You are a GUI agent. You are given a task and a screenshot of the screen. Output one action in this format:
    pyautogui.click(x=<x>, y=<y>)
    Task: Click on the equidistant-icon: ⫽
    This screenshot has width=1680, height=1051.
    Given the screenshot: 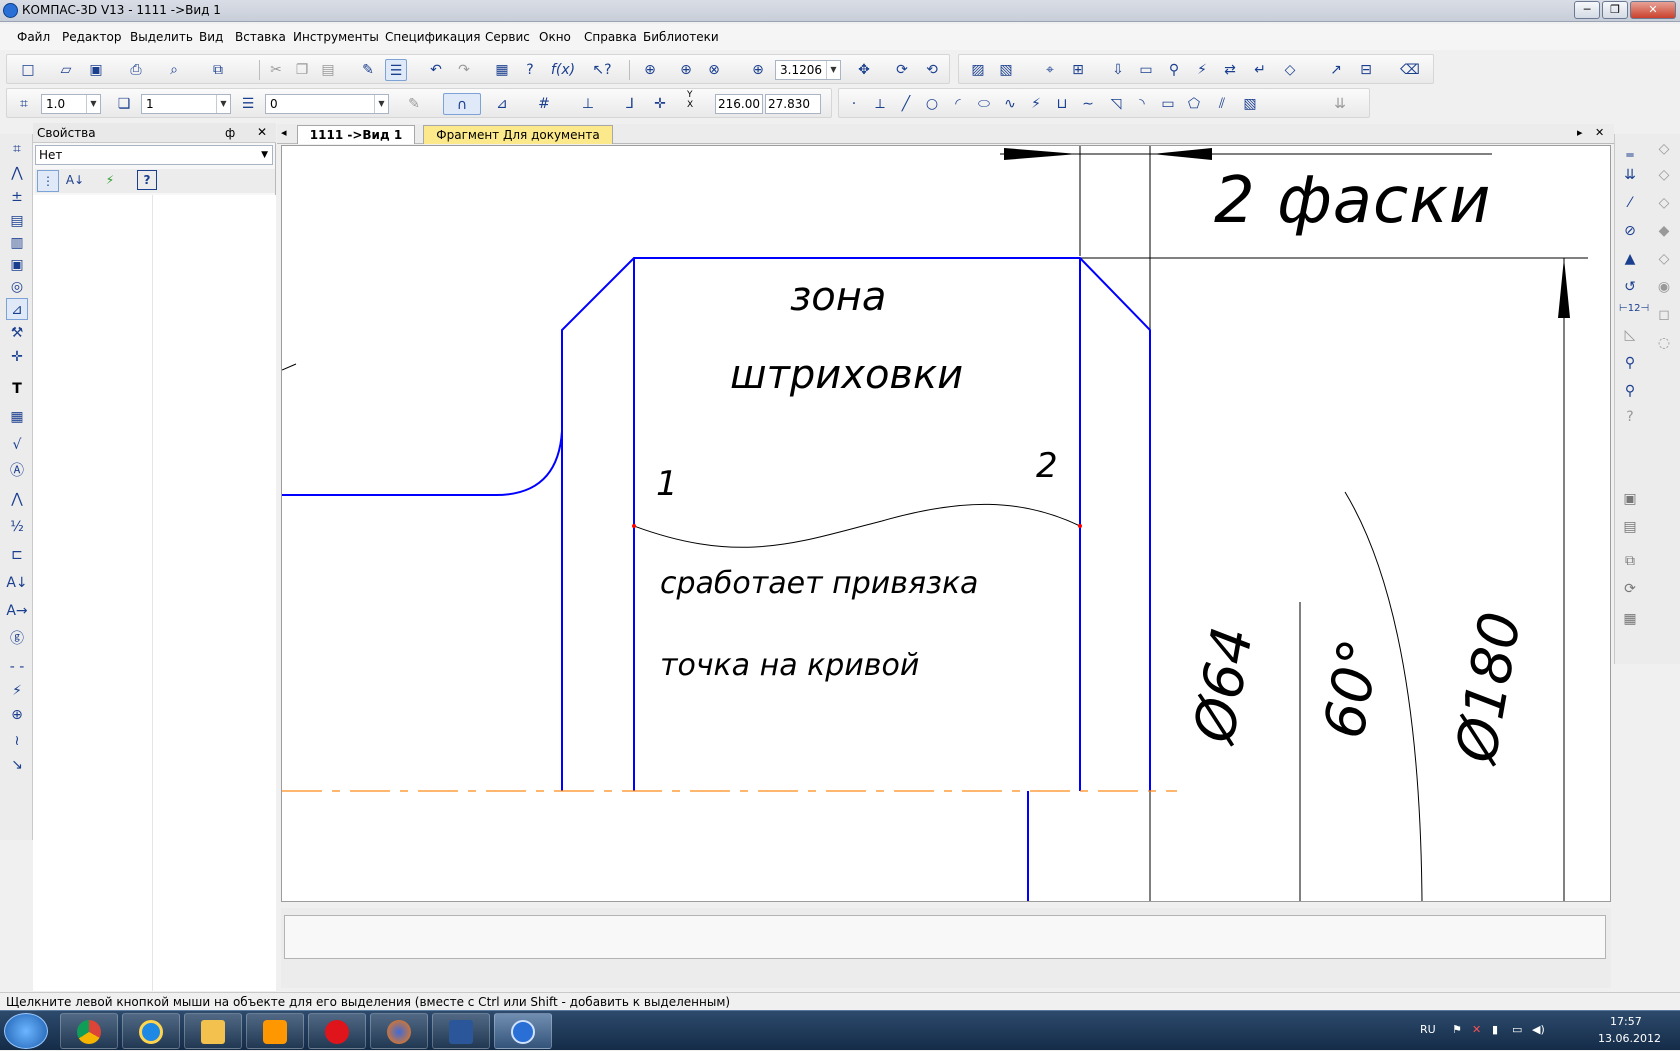 What is the action you would take?
    pyautogui.click(x=1222, y=104)
    